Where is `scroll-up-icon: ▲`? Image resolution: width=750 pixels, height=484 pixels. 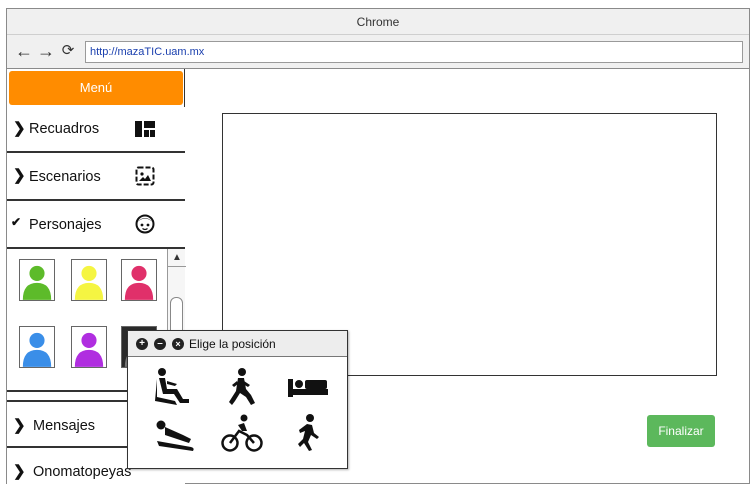 scroll-up-icon: ▲ is located at coordinates (177, 258).